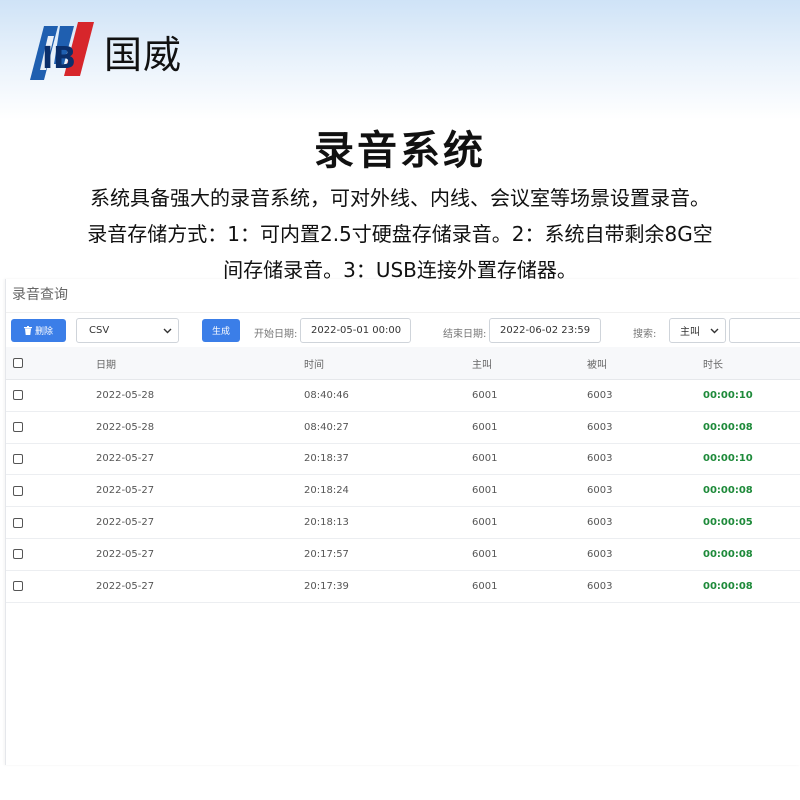 The height and width of the screenshot is (800, 800). I want to click on table-row: 2022-05-27 20:18:37 6001 6003 00:00:10, so click(403, 460).